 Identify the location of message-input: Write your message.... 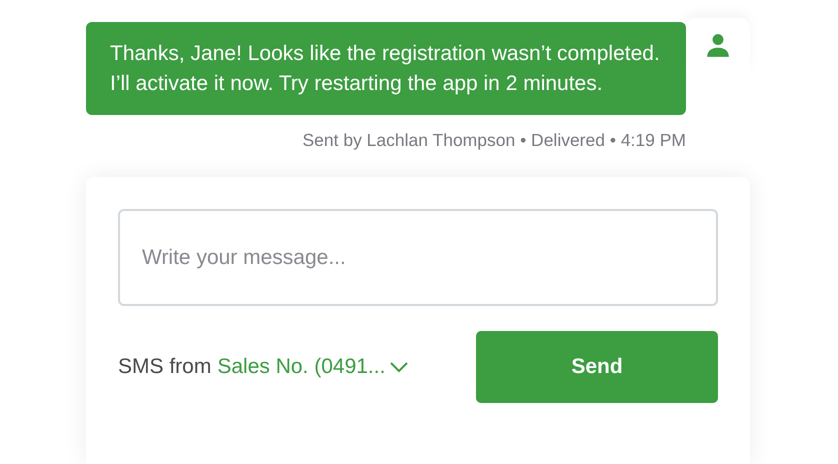
(418, 257).